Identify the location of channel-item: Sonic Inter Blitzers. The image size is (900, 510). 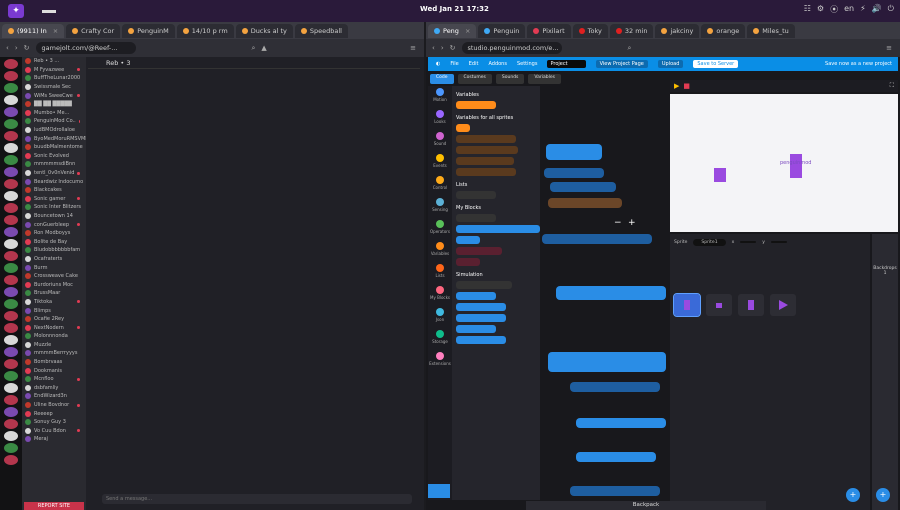
(54, 207).